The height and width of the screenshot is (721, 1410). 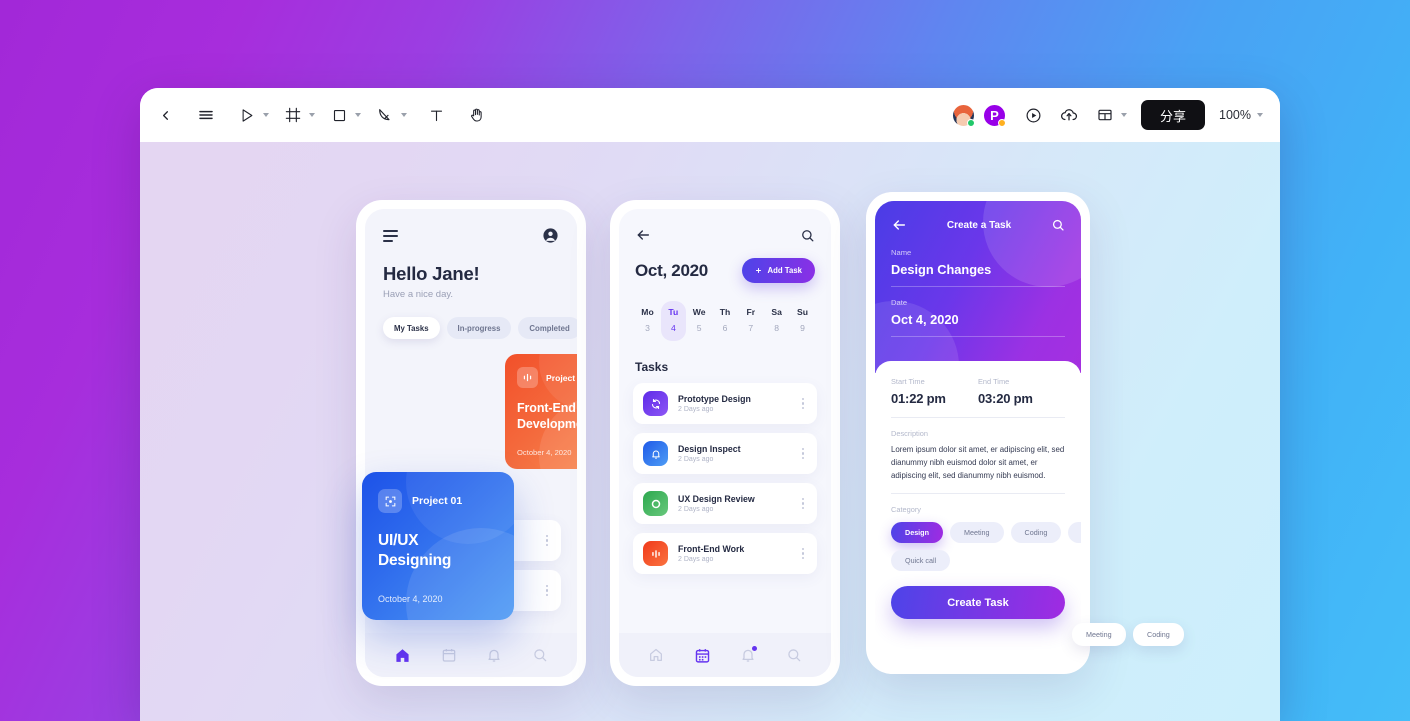 I want to click on project-card-02-date: October 4, 2020, so click(x=544, y=452).